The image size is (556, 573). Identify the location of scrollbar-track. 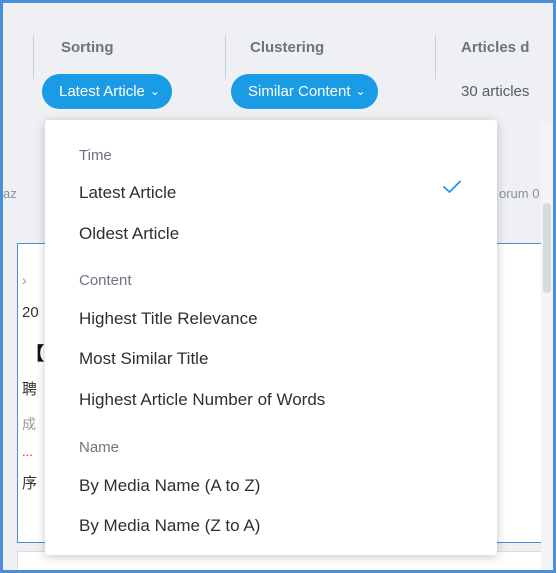
(547, 346).